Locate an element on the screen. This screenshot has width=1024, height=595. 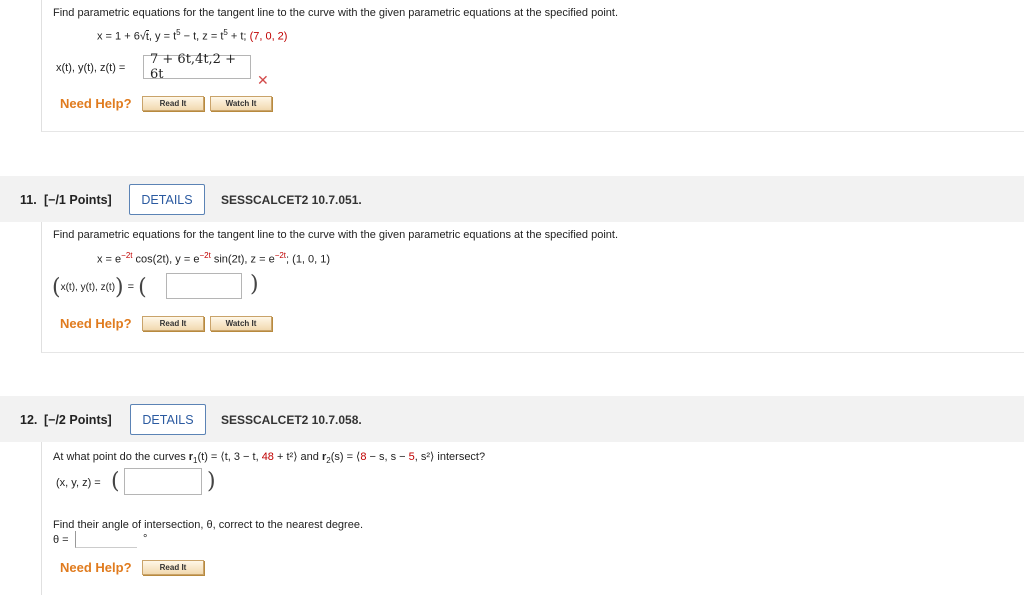
q11-details-button: DETAILS is located at coordinates (167, 199).